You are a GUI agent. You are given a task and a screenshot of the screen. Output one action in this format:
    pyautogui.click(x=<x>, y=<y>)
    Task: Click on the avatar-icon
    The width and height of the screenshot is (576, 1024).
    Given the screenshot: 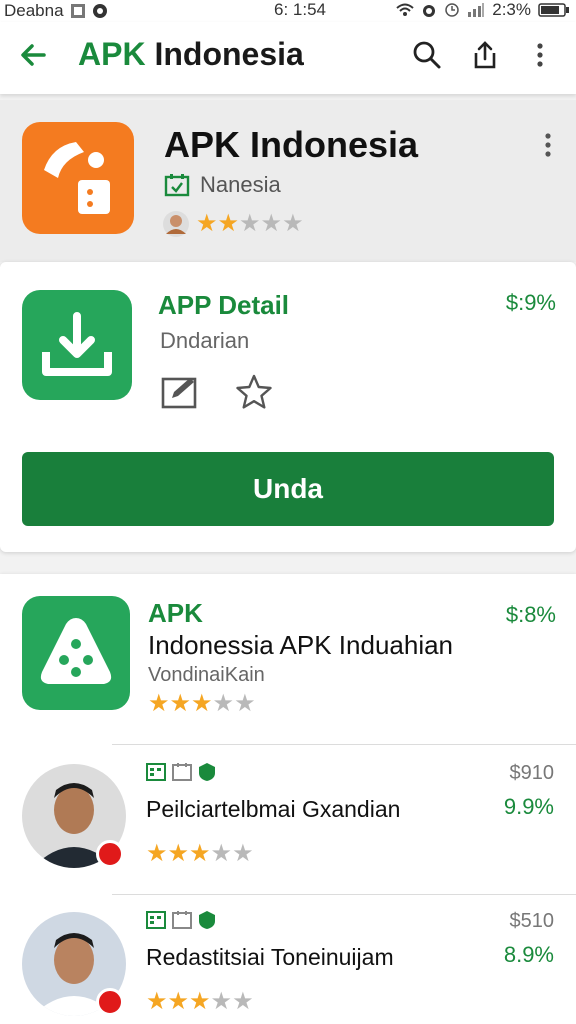 What is the action you would take?
    pyautogui.click(x=176, y=224)
    